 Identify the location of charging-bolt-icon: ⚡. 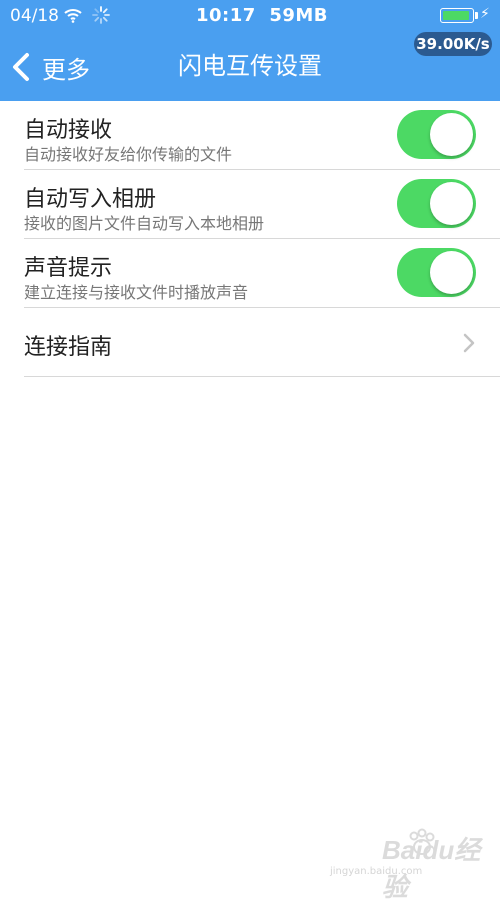
(485, 14).